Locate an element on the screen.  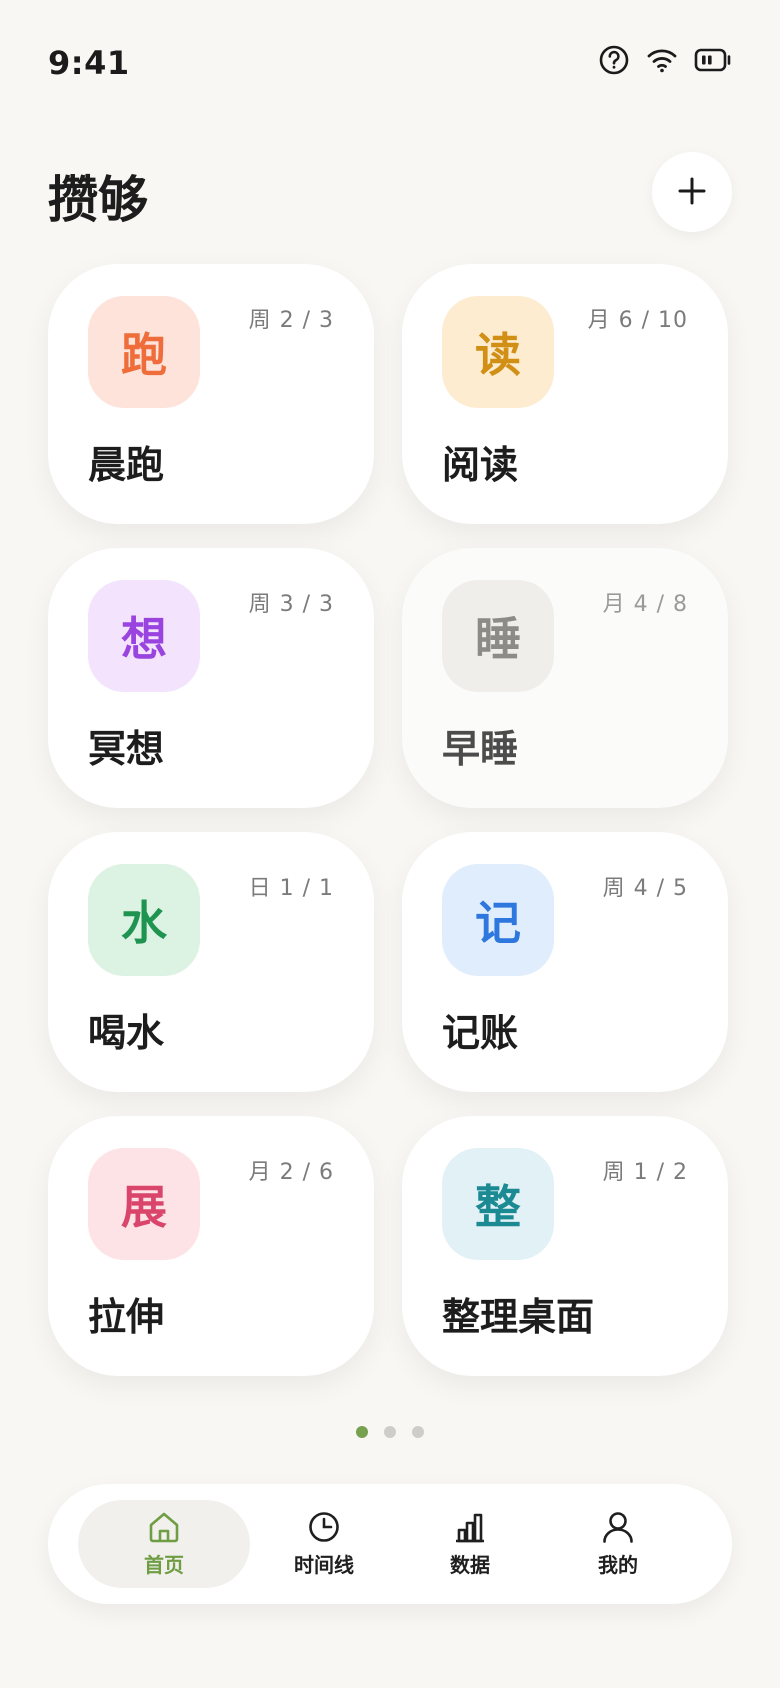
habit-progress: 月 4 / 8 is located at coordinates (645, 604).